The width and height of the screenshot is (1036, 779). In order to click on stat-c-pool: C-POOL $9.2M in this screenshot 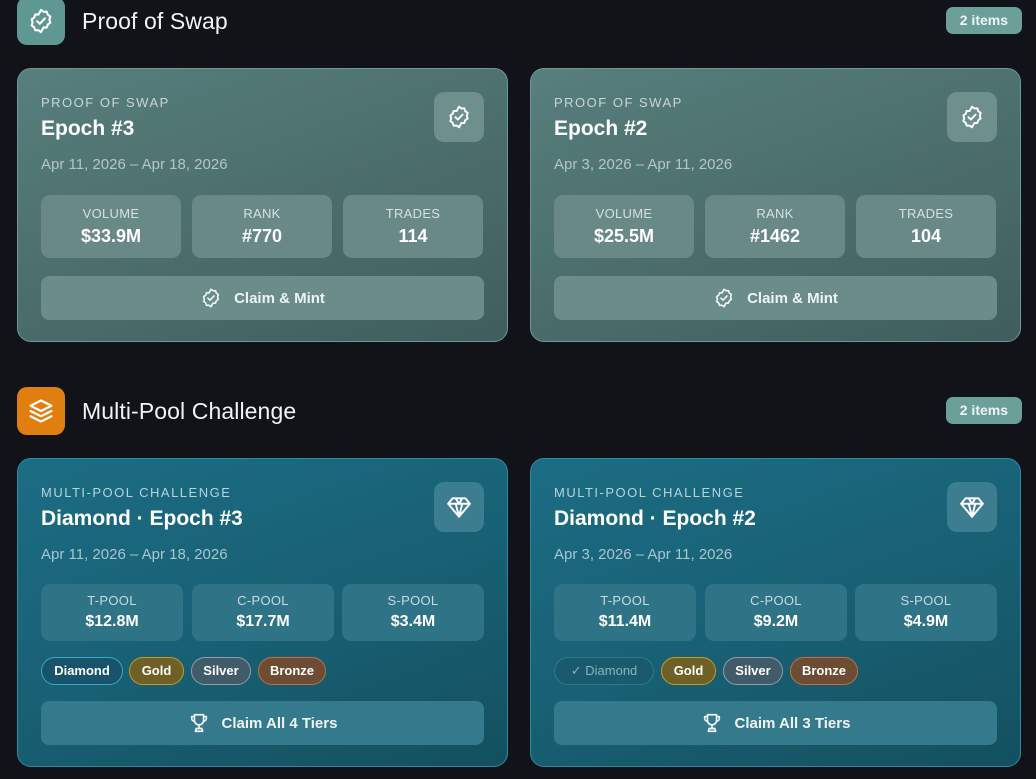, I will do `click(776, 612)`.